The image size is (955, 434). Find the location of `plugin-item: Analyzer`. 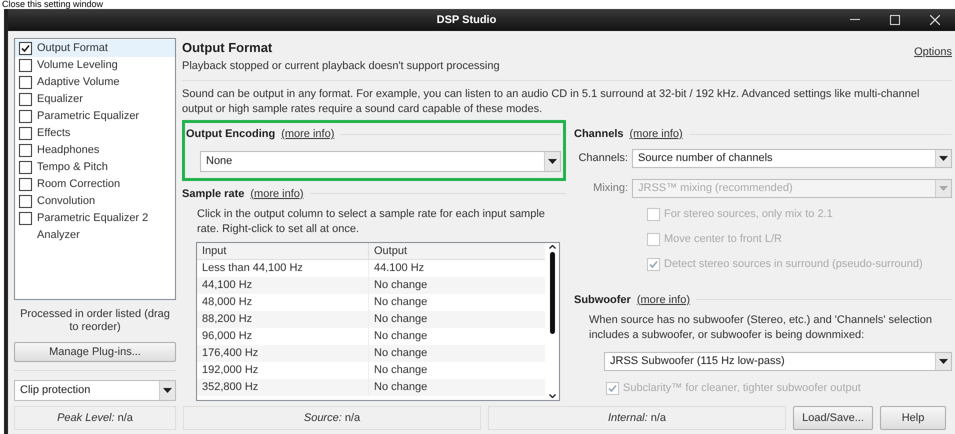

plugin-item: Analyzer is located at coordinates (95, 235).